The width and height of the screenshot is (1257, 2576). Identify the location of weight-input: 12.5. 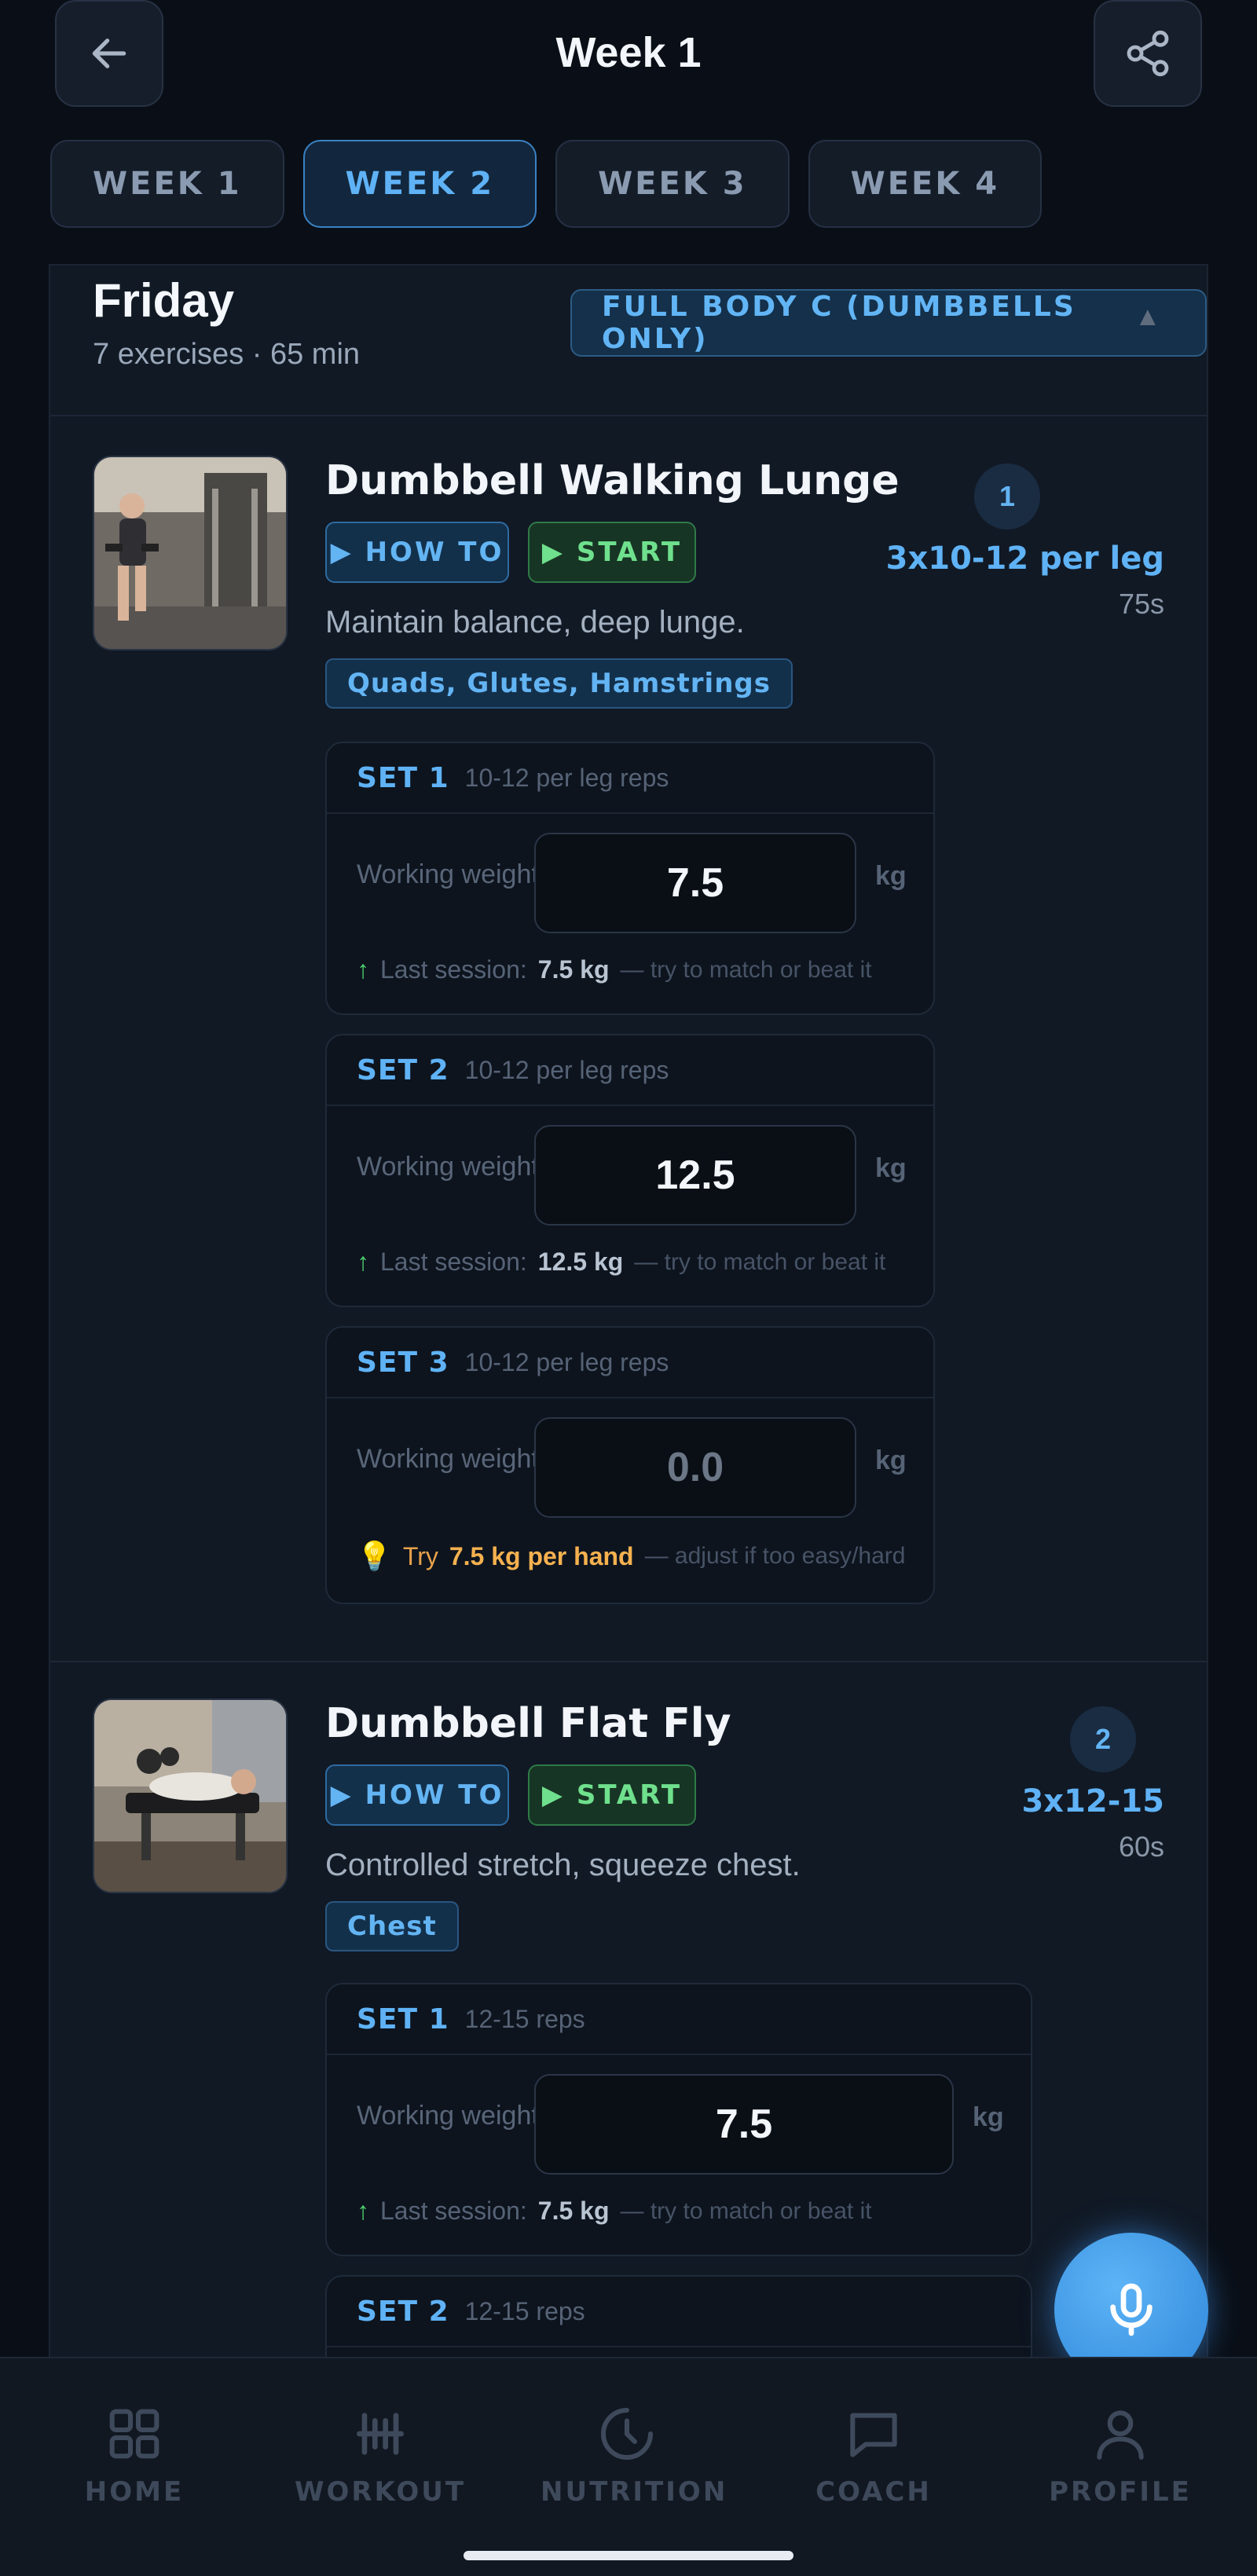
(695, 1175).